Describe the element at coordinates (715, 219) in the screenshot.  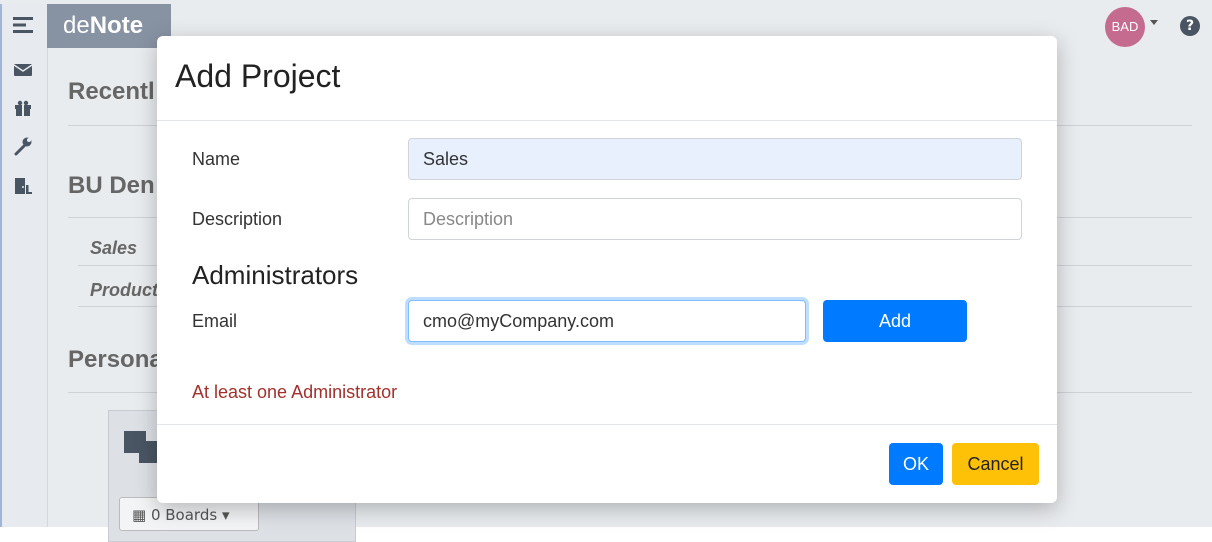
I see `description-input` at that location.